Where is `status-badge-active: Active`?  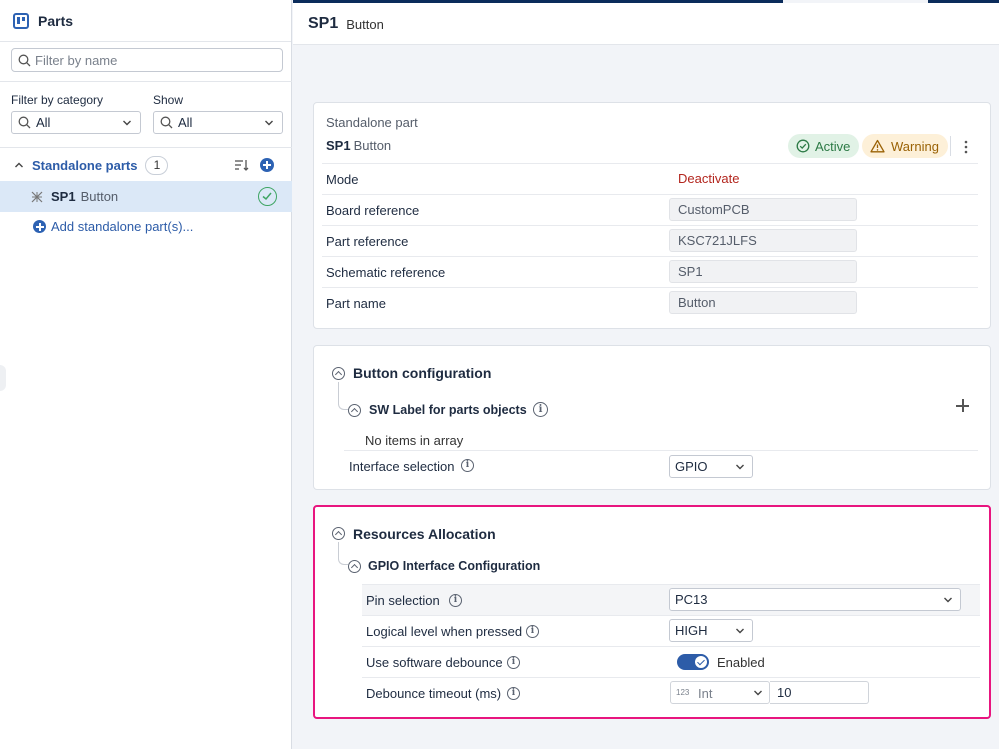 status-badge-active: Active is located at coordinates (824, 146).